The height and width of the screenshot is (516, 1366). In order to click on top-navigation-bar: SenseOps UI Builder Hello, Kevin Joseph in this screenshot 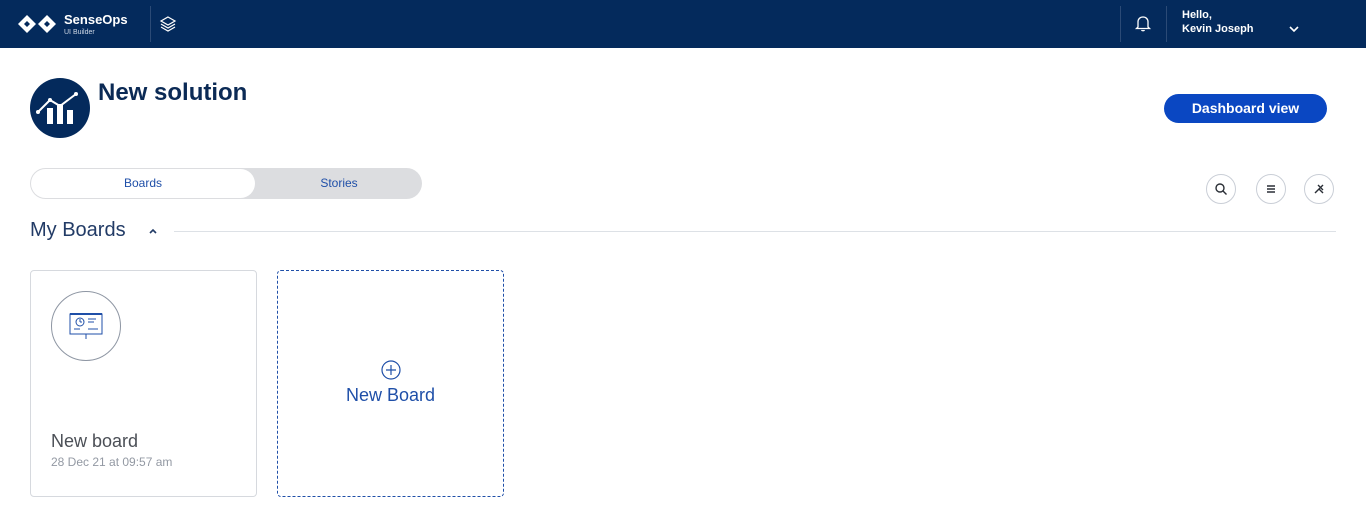, I will do `click(683, 24)`.